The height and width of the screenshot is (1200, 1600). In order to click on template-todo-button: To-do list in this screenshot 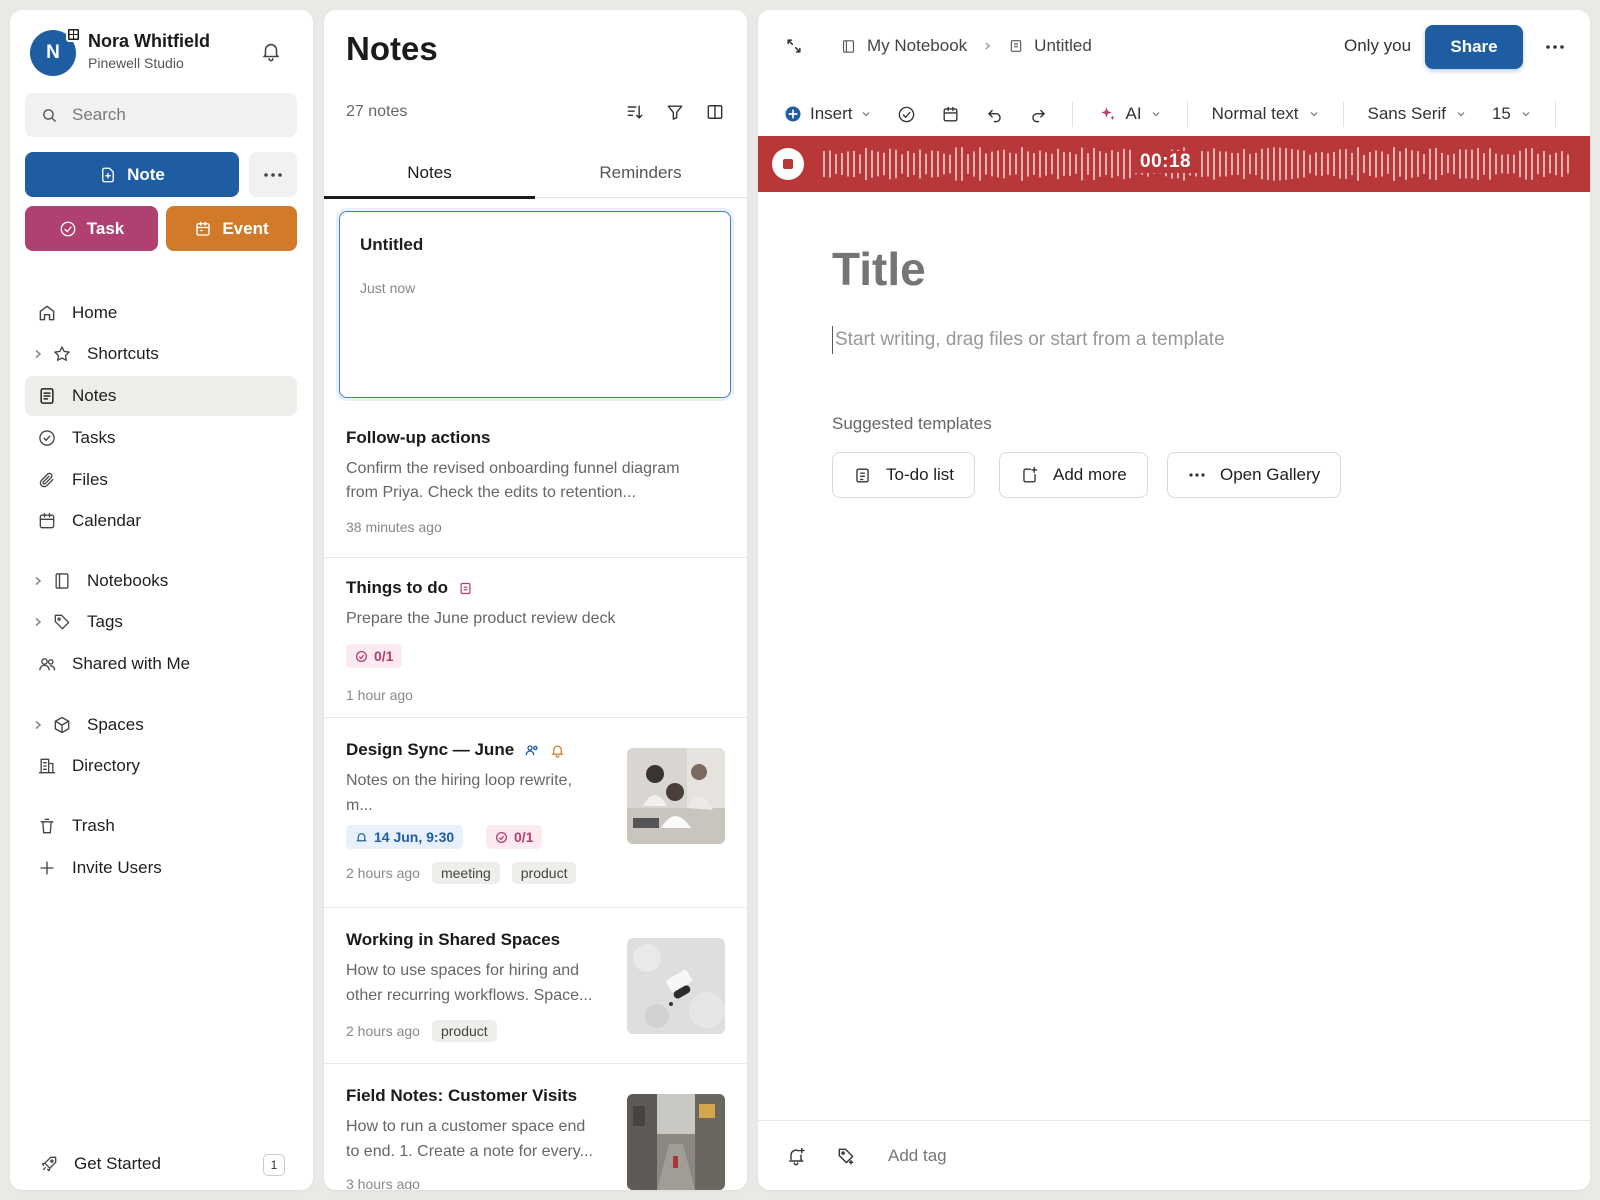, I will do `click(904, 475)`.